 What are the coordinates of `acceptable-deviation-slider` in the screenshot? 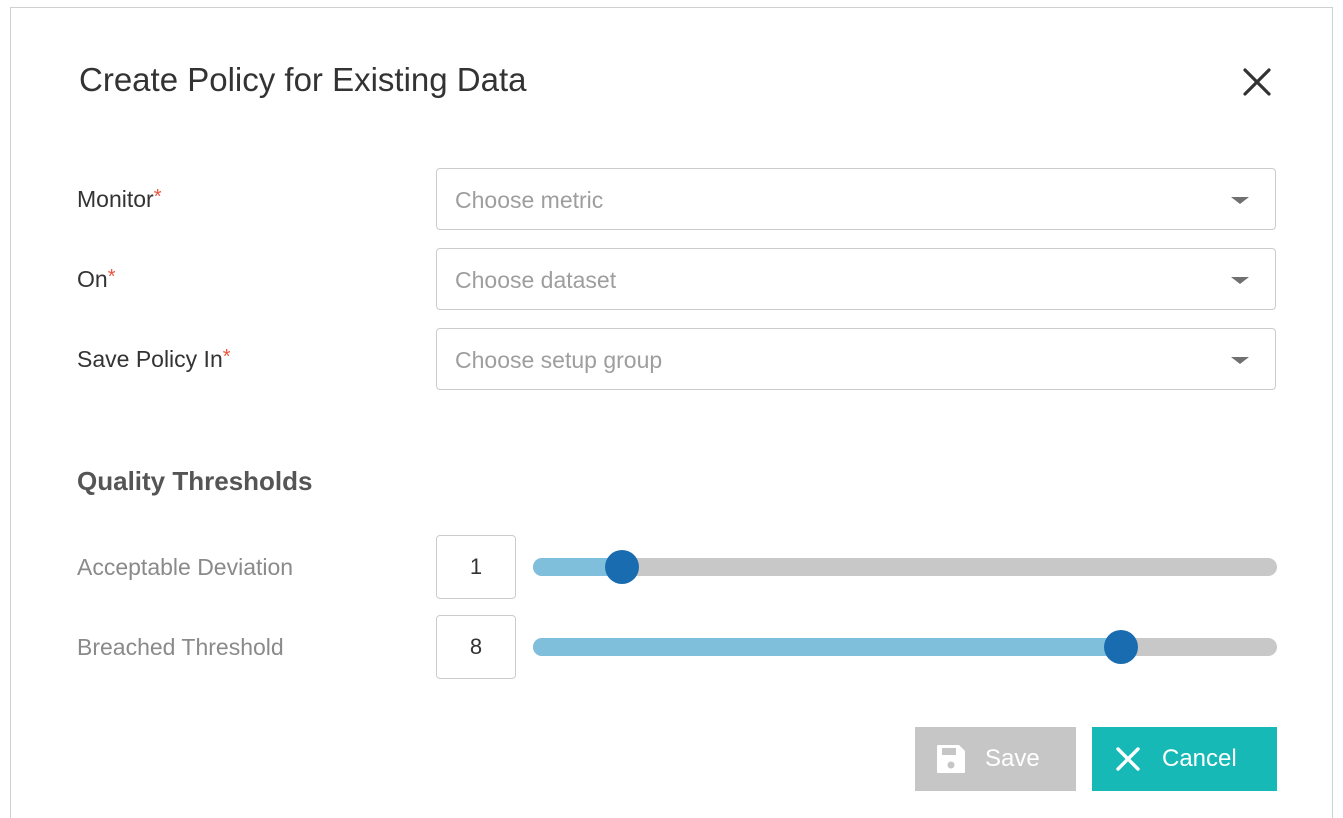 It's located at (905, 567).